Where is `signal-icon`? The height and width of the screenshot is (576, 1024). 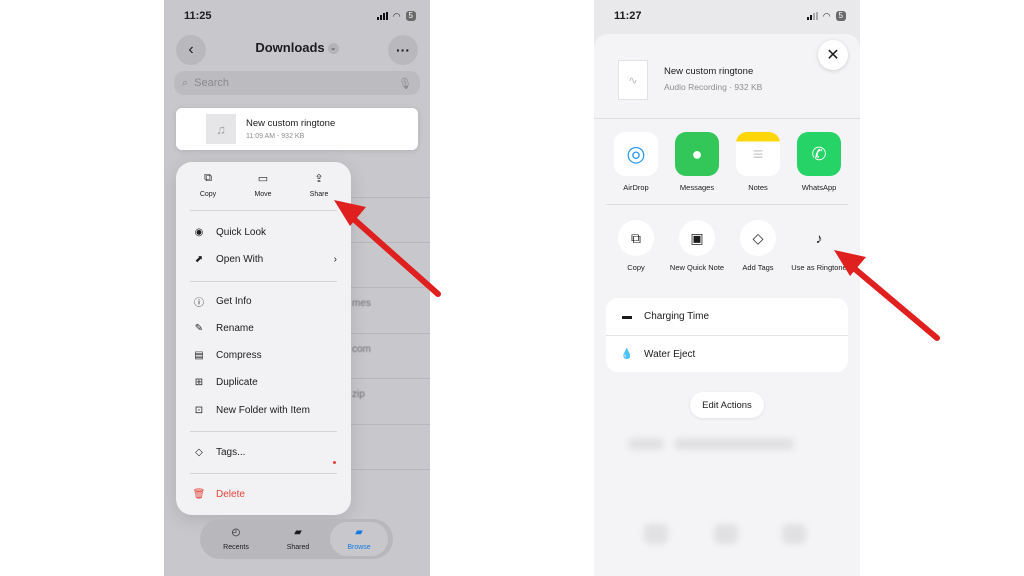 signal-icon is located at coordinates (812, 16).